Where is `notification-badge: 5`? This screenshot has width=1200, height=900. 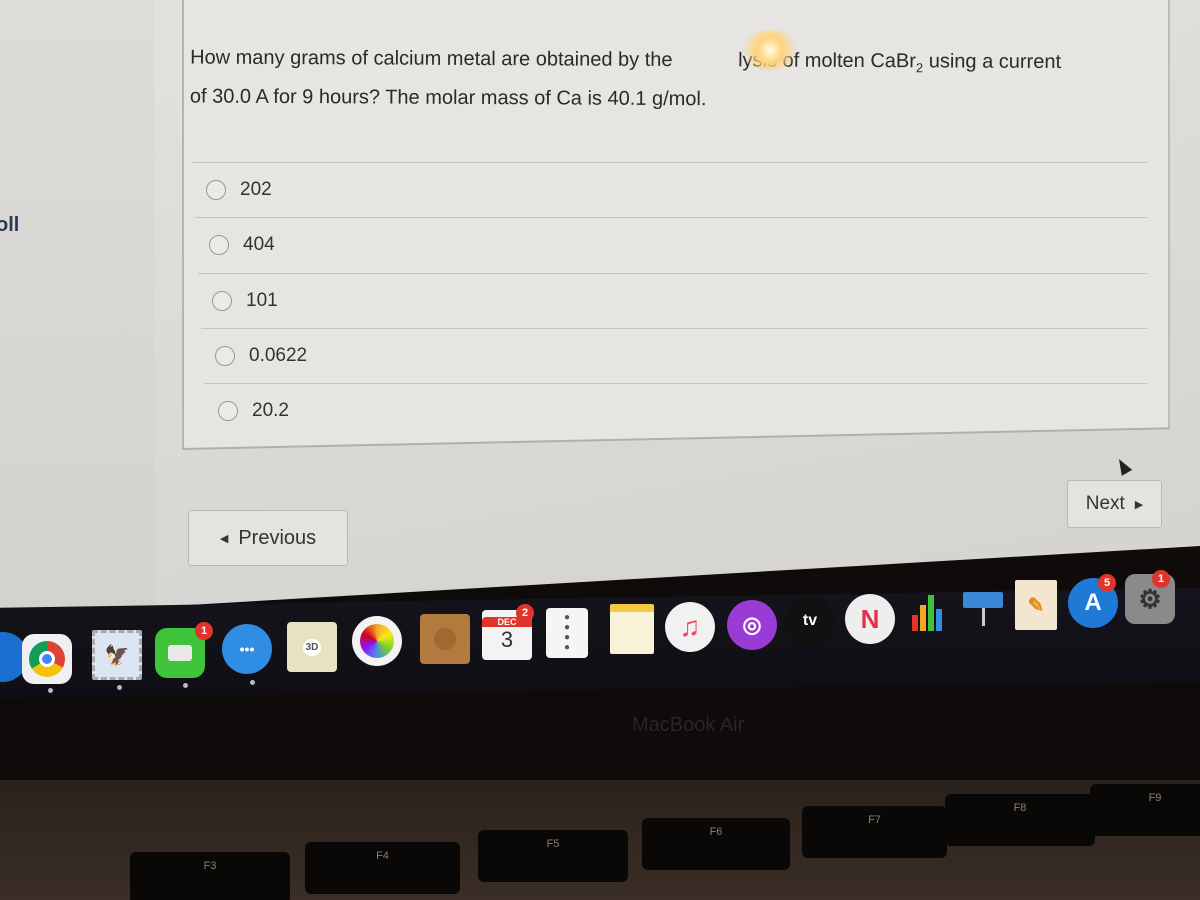 notification-badge: 5 is located at coordinates (1107, 583).